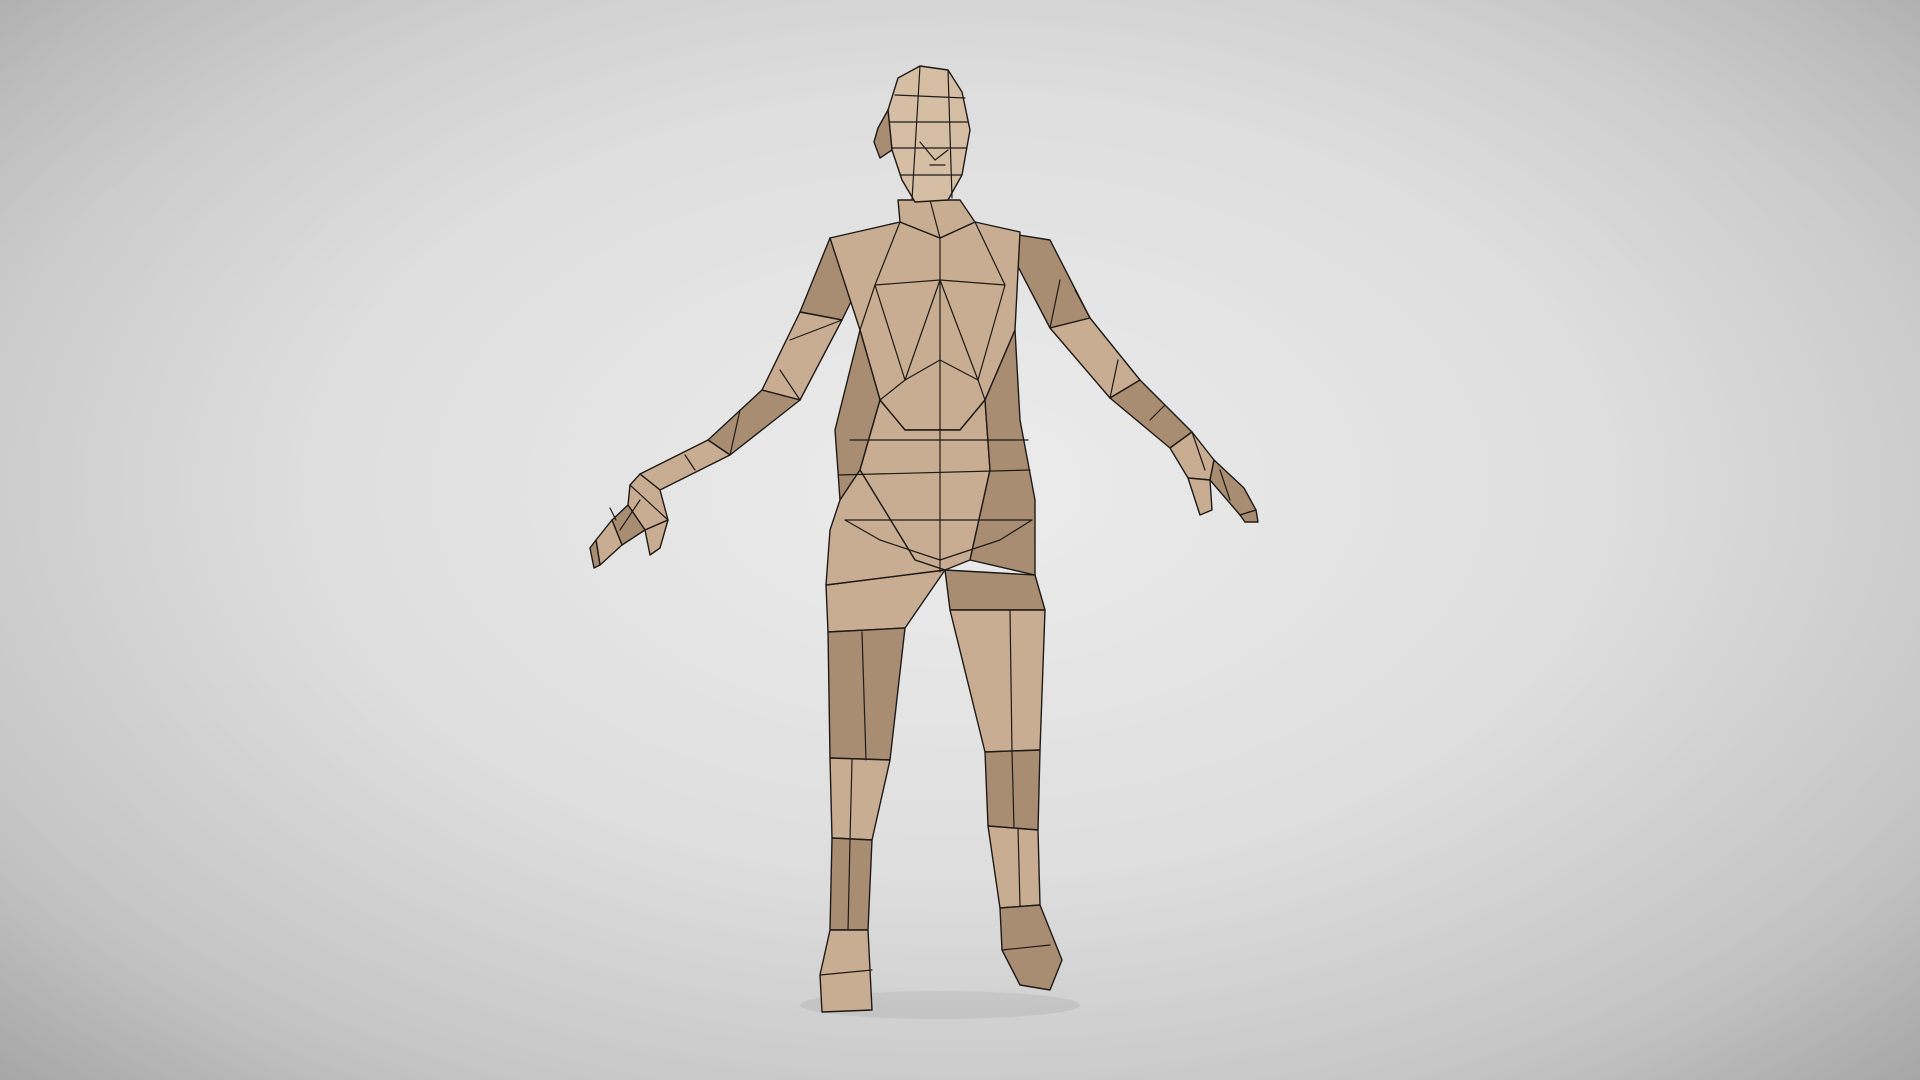 The width and height of the screenshot is (1920, 1080). What do you see at coordinates (922, 134) in the screenshot?
I see `head-mesh` at bounding box center [922, 134].